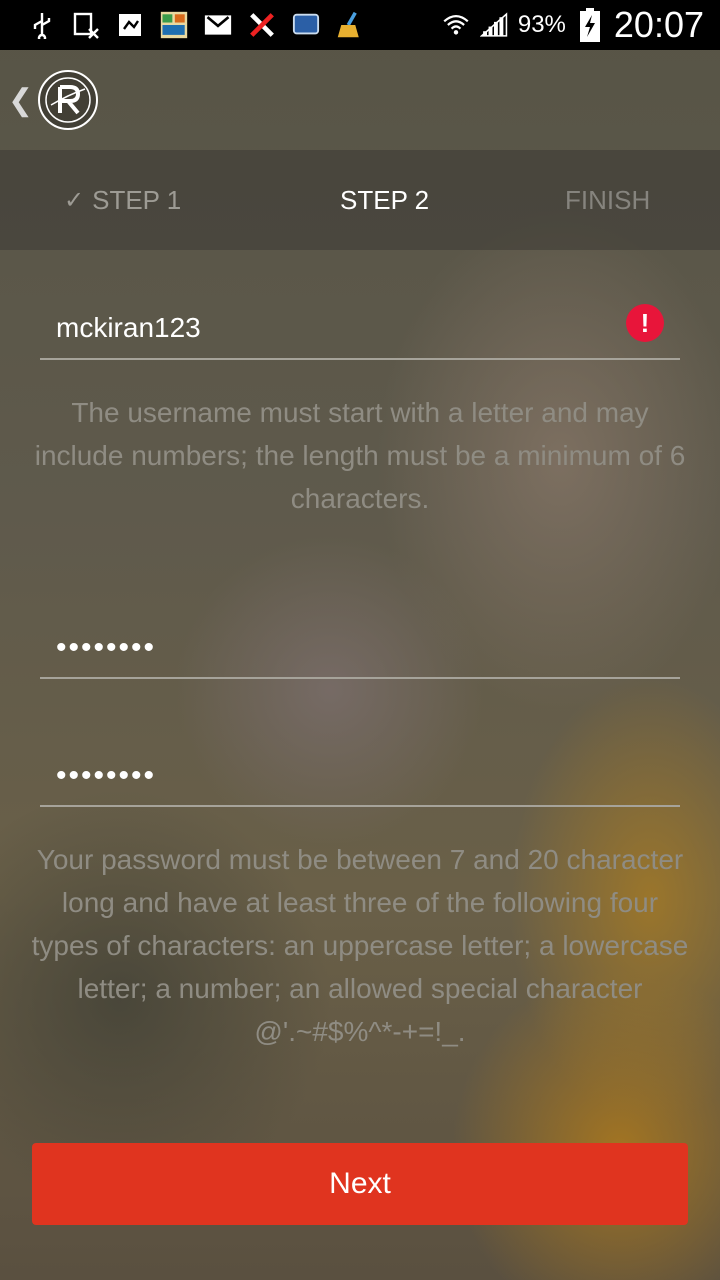  I want to click on finish-label: FINISH, so click(608, 199).